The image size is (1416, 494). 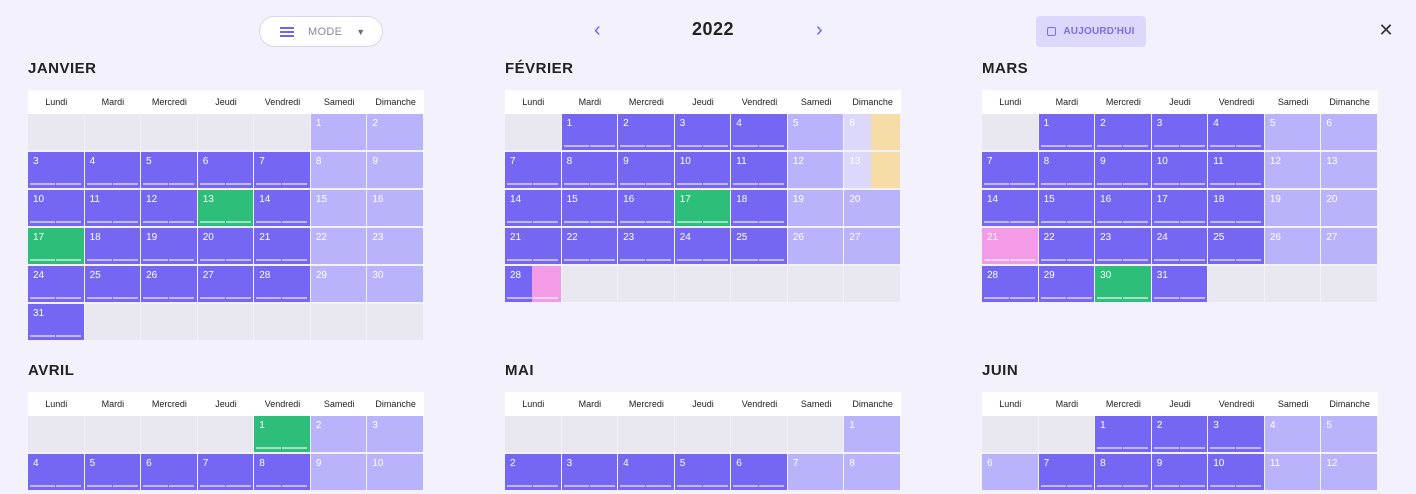 I want to click on mode-dropdown: MODE ▼, so click(x=321, y=31).